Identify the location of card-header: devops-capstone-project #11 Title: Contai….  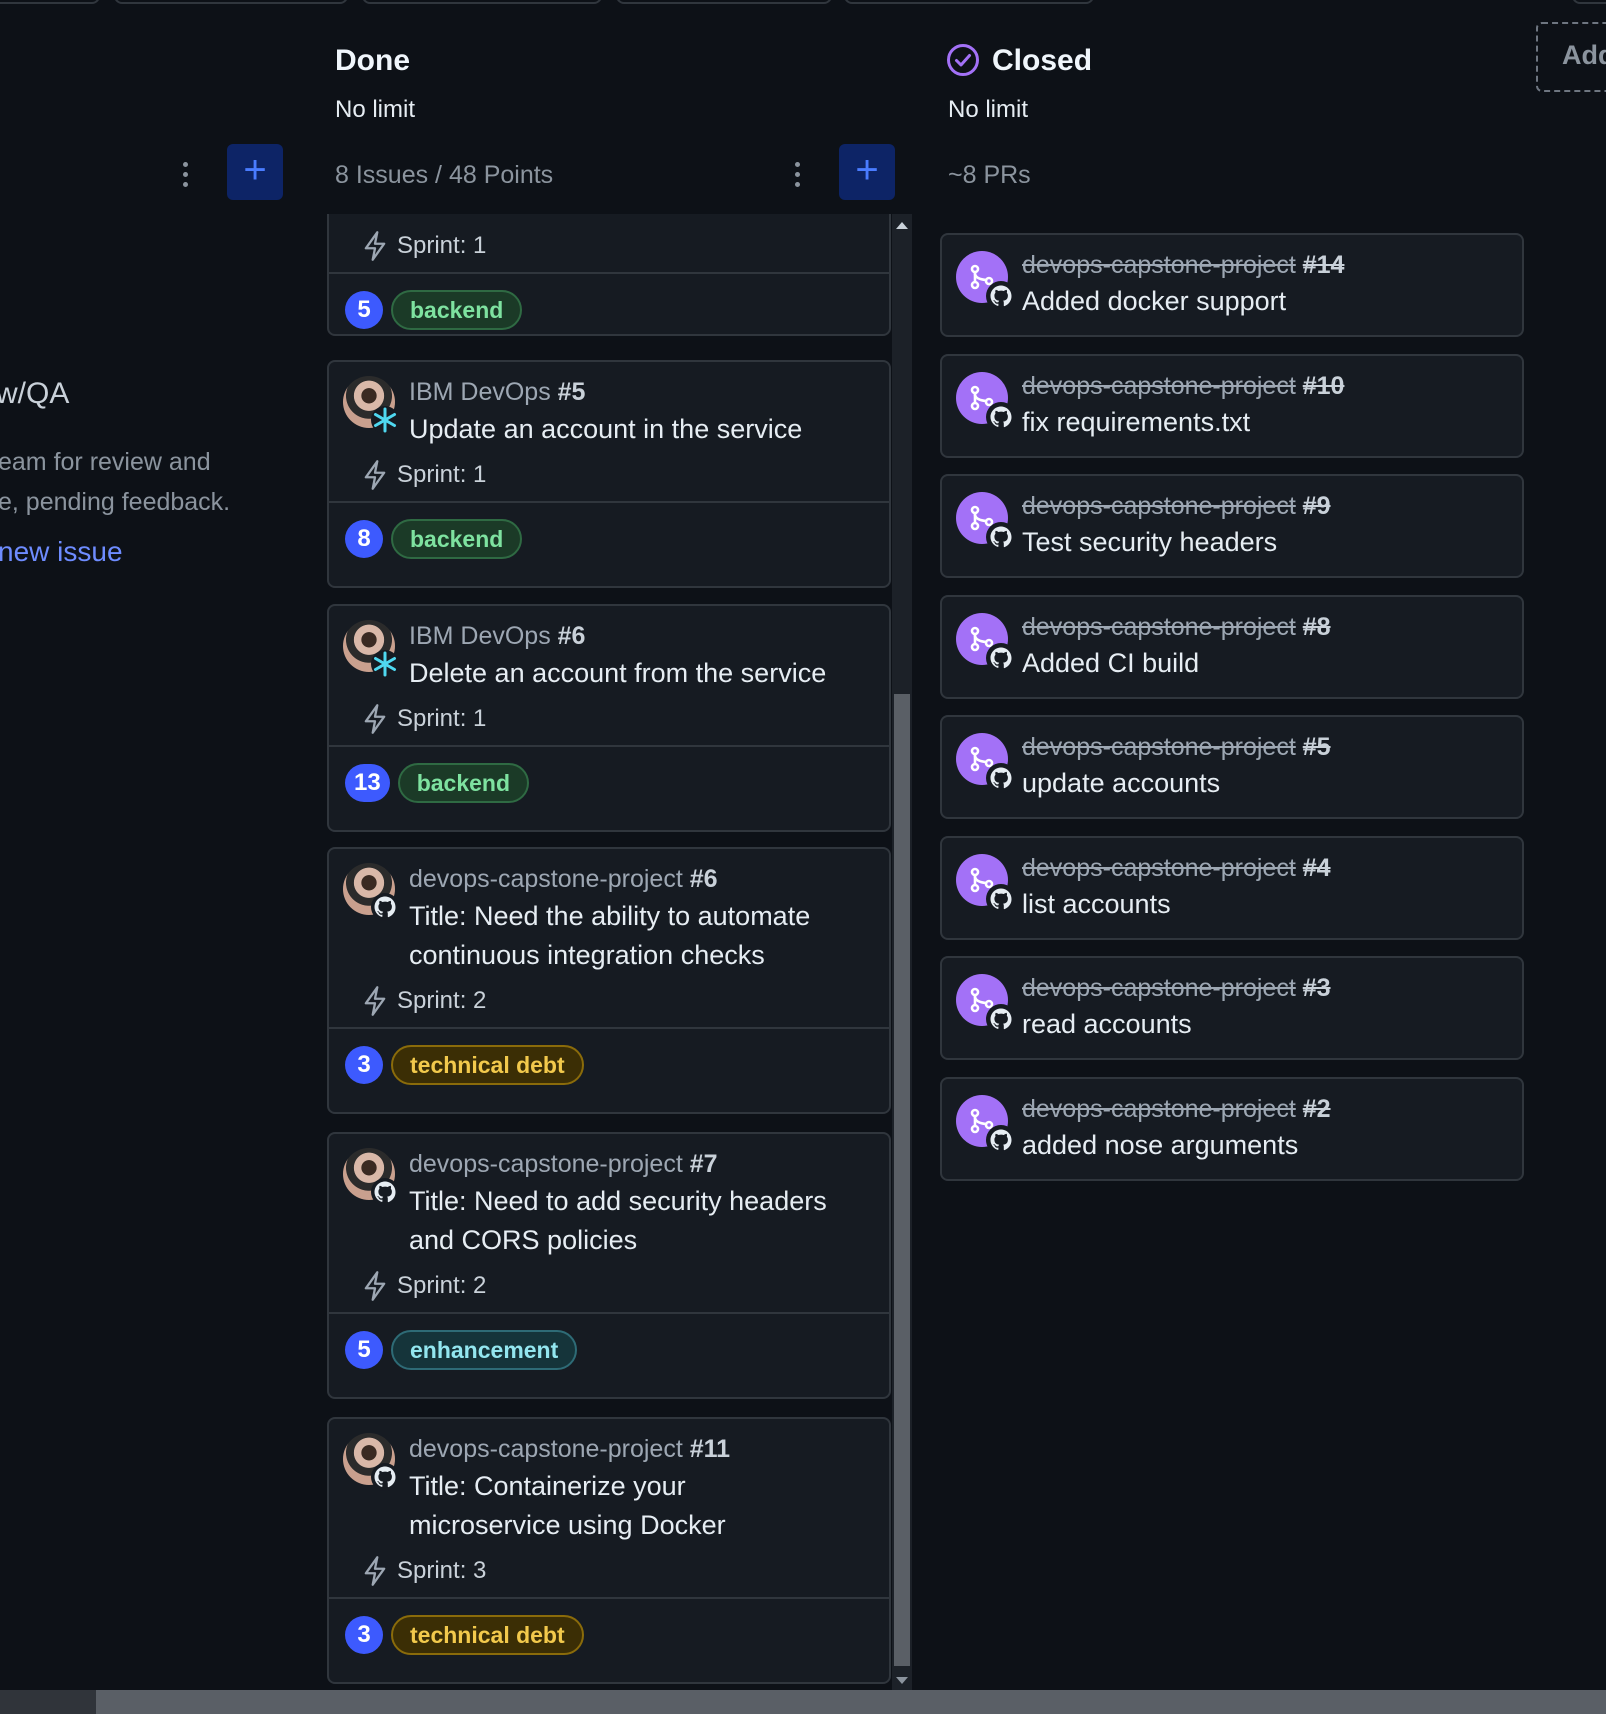
(609, 1482).